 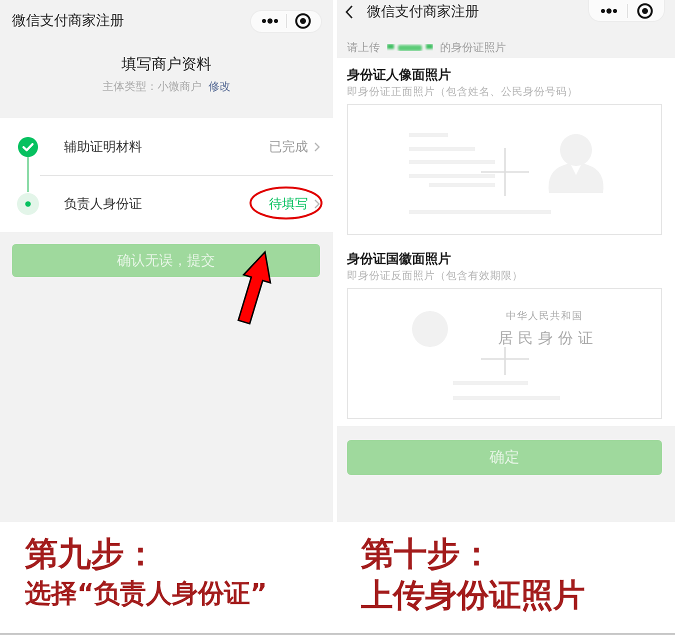 What do you see at coordinates (103, 204) in the screenshot?
I see `step-label: 负责人身份证` at bounding box center [103, 204].